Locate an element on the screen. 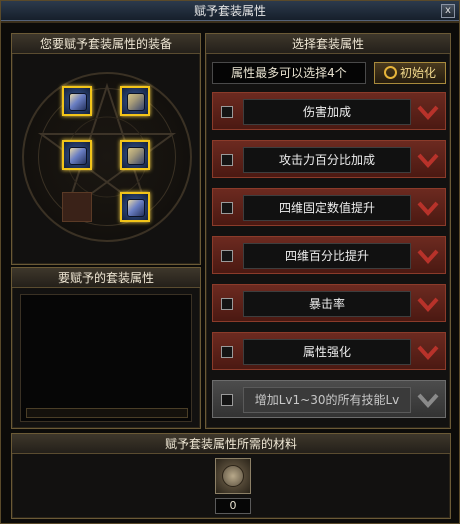  close-button: x is located at coordinates (448, 11).